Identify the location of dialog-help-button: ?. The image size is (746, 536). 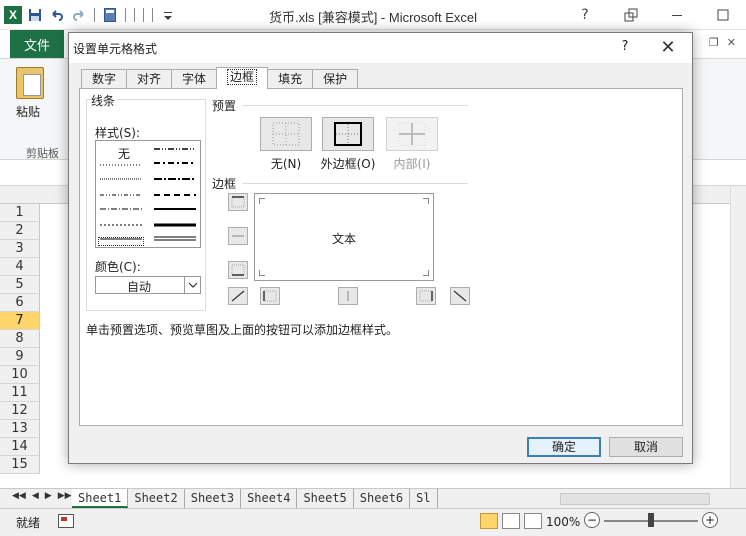
(625, 48).